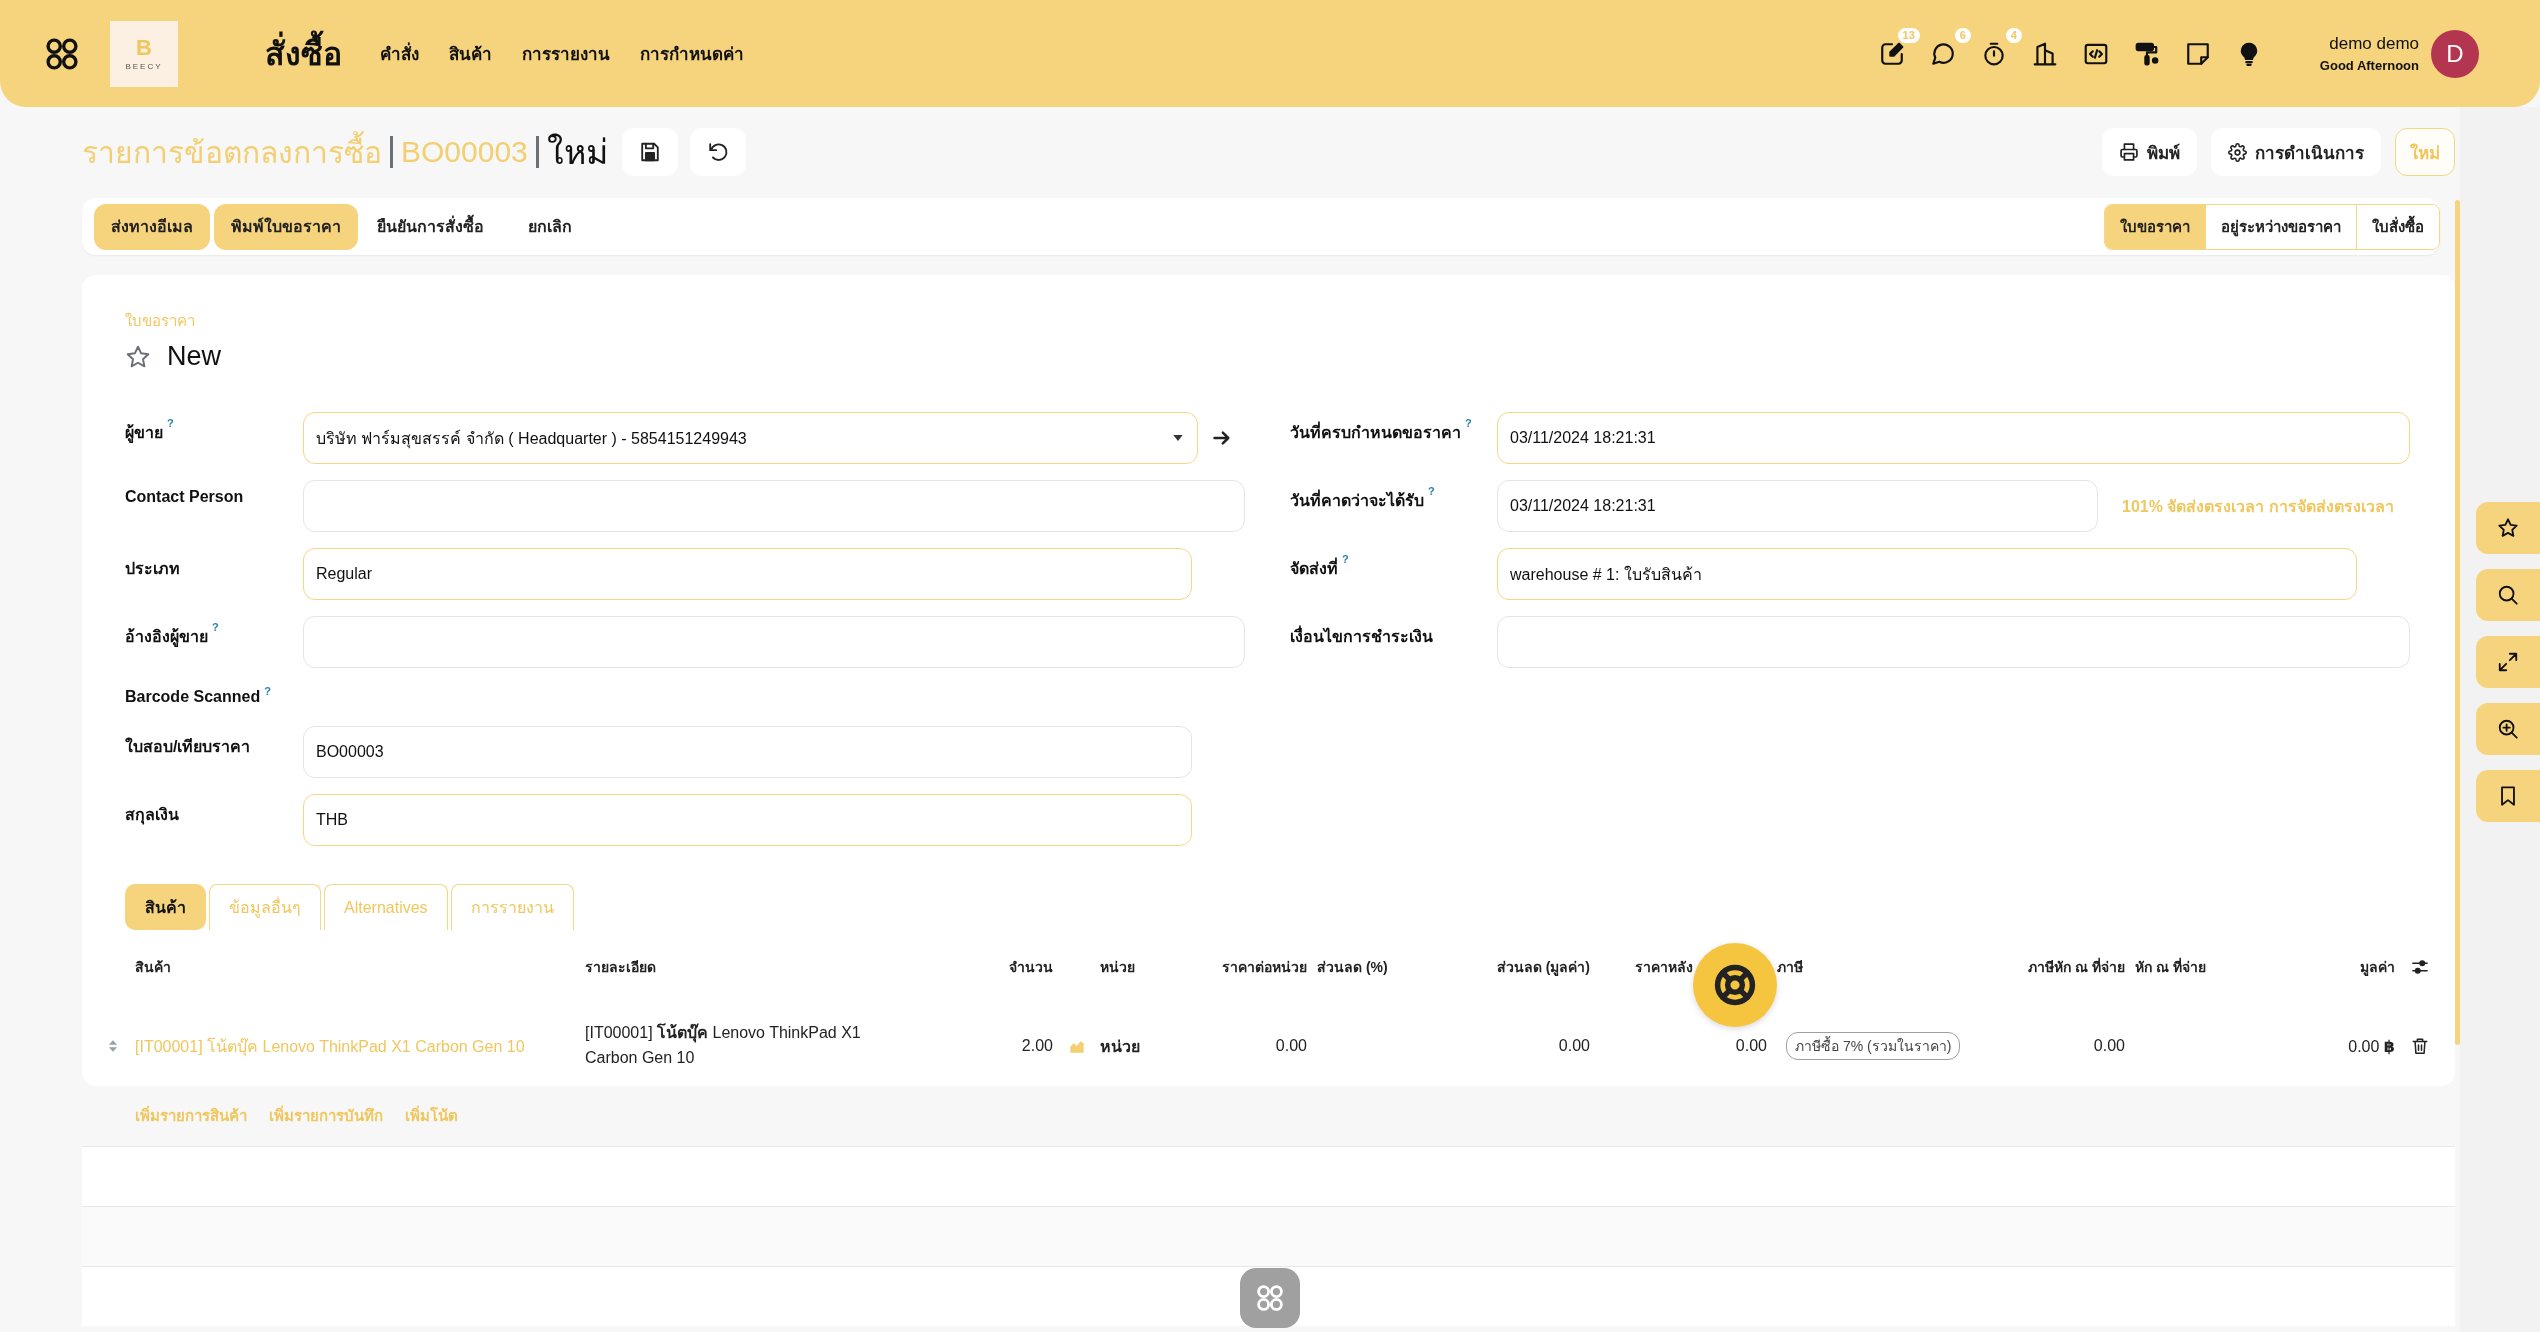 The width and height of the screenshot is (2540, 1332). I want to click on search-button, so click(2508, 595).